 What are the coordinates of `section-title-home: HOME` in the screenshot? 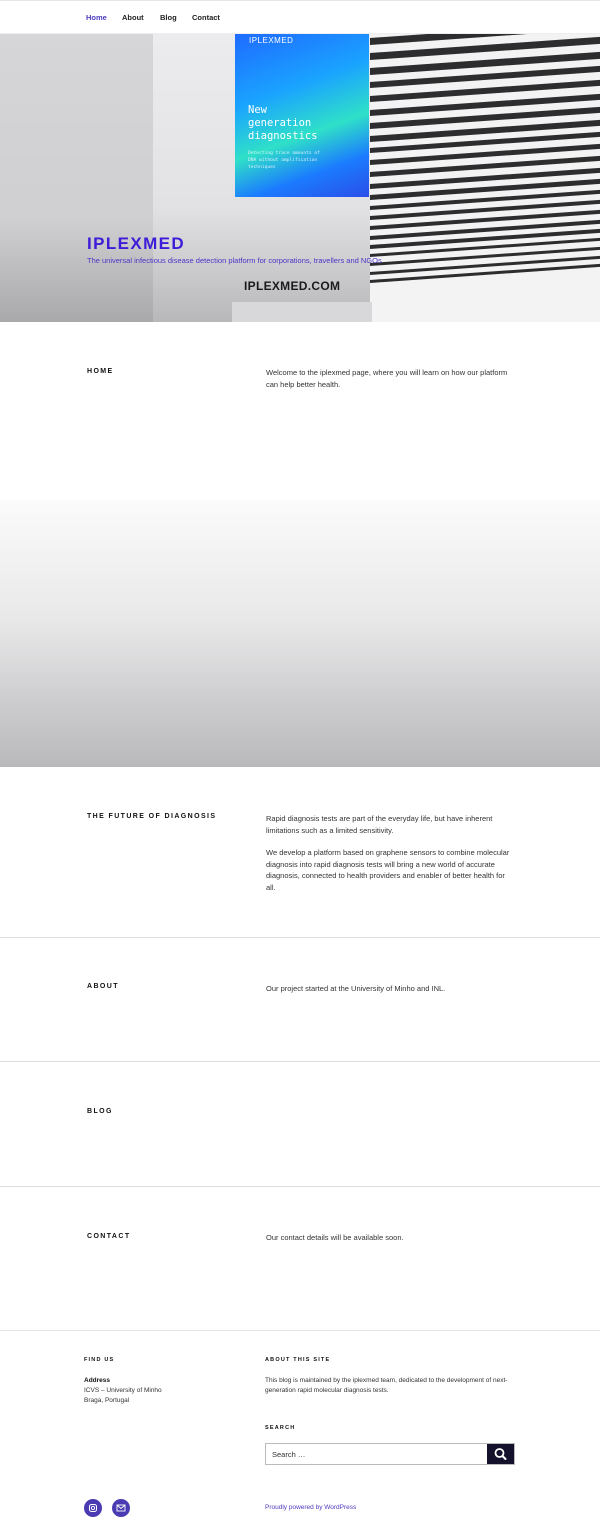 It's located at (100, 371).